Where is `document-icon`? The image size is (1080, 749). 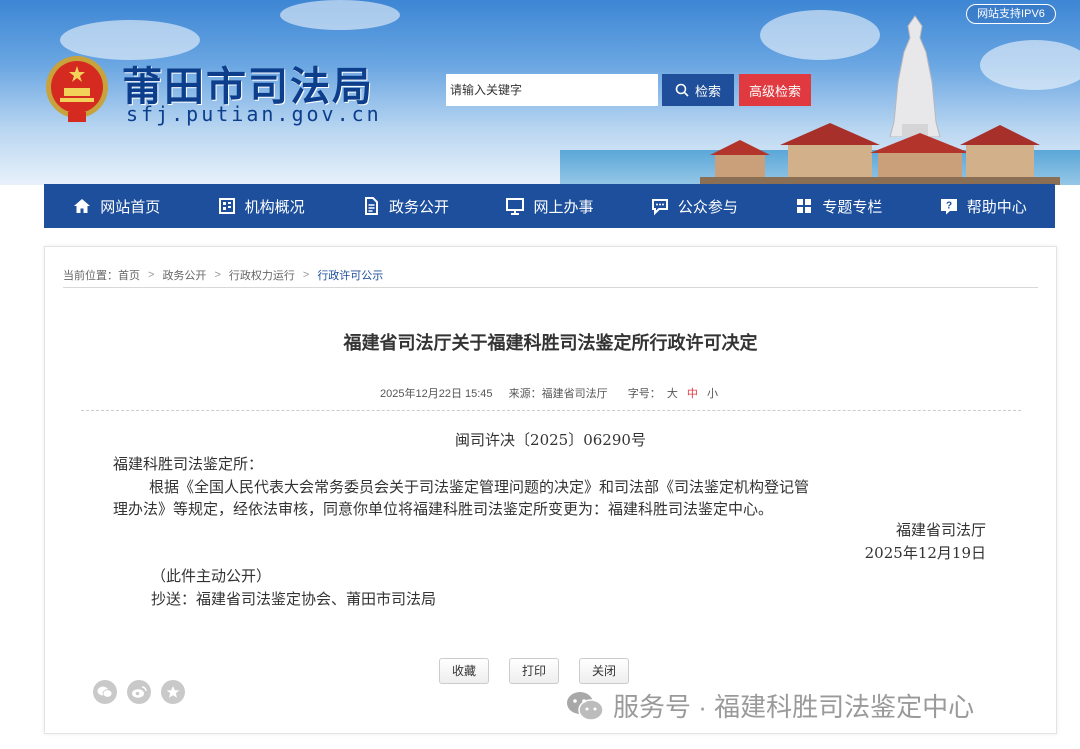
document-icon is located at coordinates (372, 206).